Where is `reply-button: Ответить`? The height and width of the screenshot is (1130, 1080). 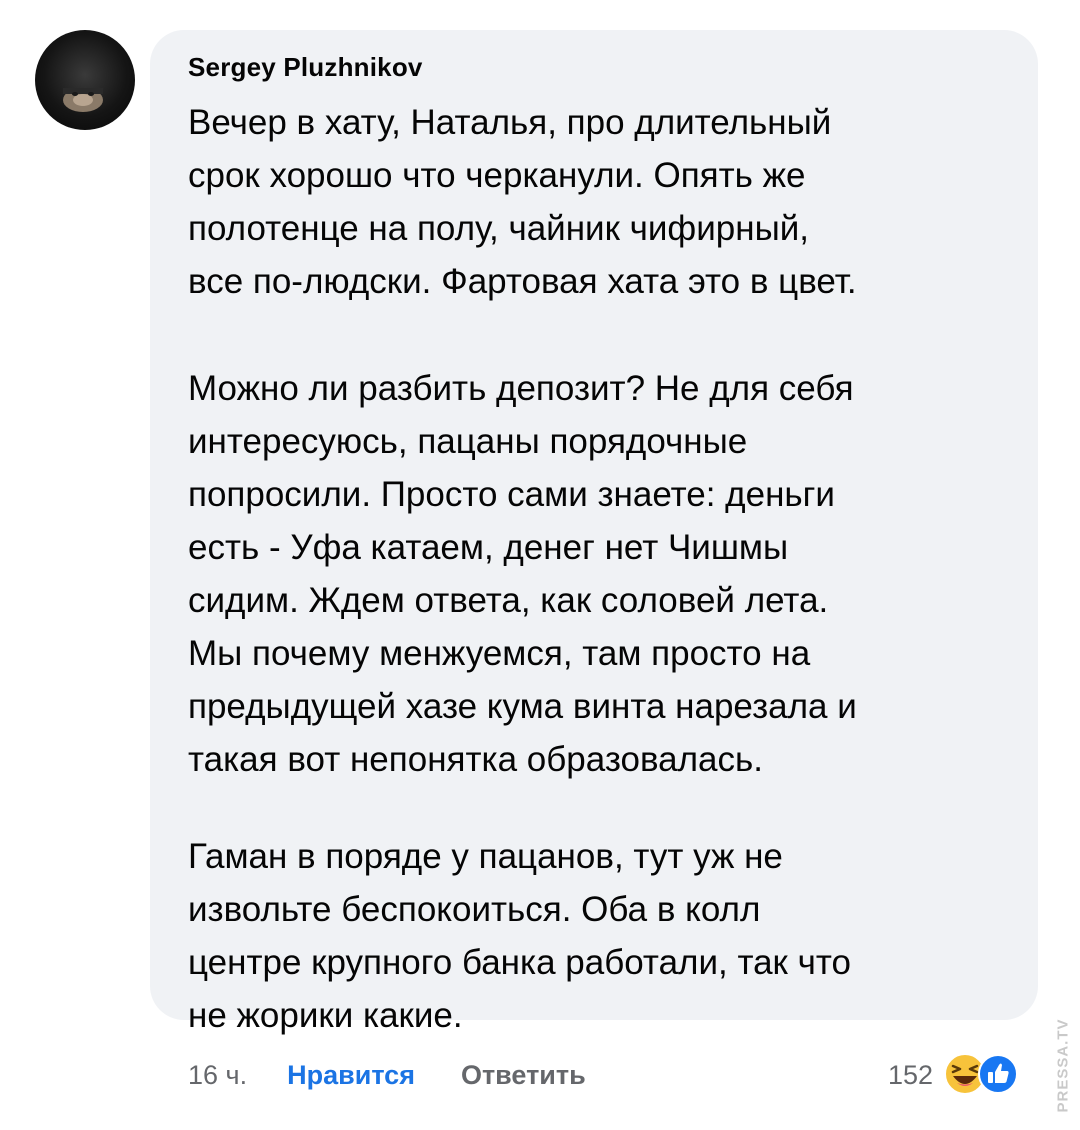
reply-button: Ответить is located at coordinates (523, 1075).